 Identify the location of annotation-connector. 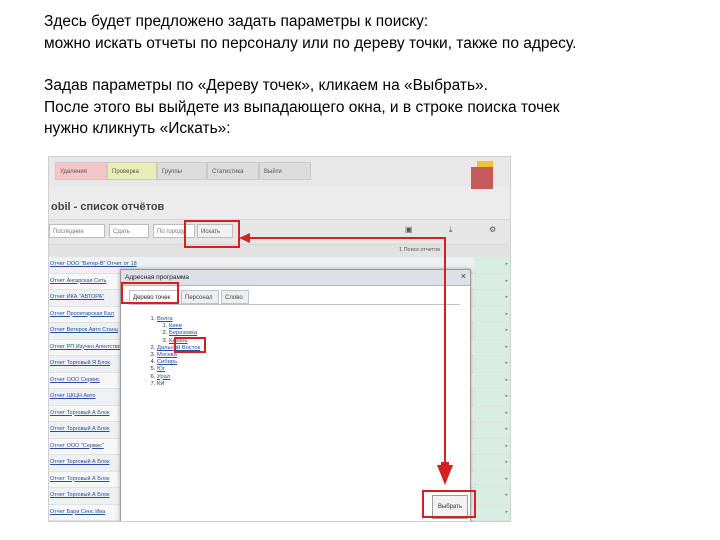
(346, 350).